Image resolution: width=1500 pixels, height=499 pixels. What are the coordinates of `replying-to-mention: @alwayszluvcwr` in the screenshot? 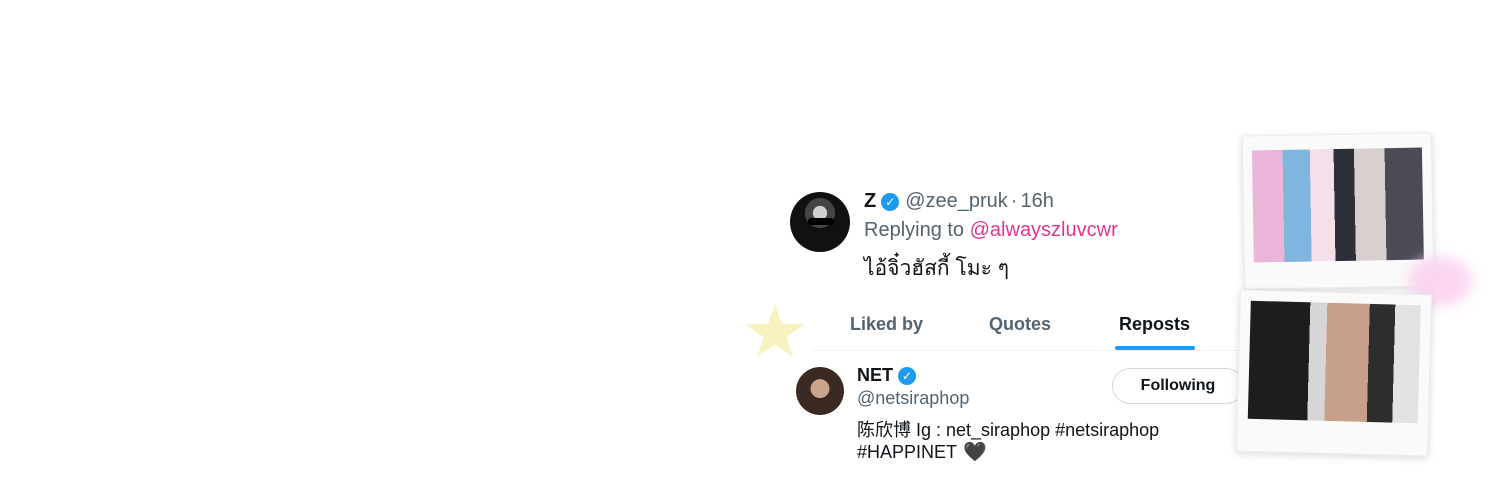 It's located at (1044, 230).